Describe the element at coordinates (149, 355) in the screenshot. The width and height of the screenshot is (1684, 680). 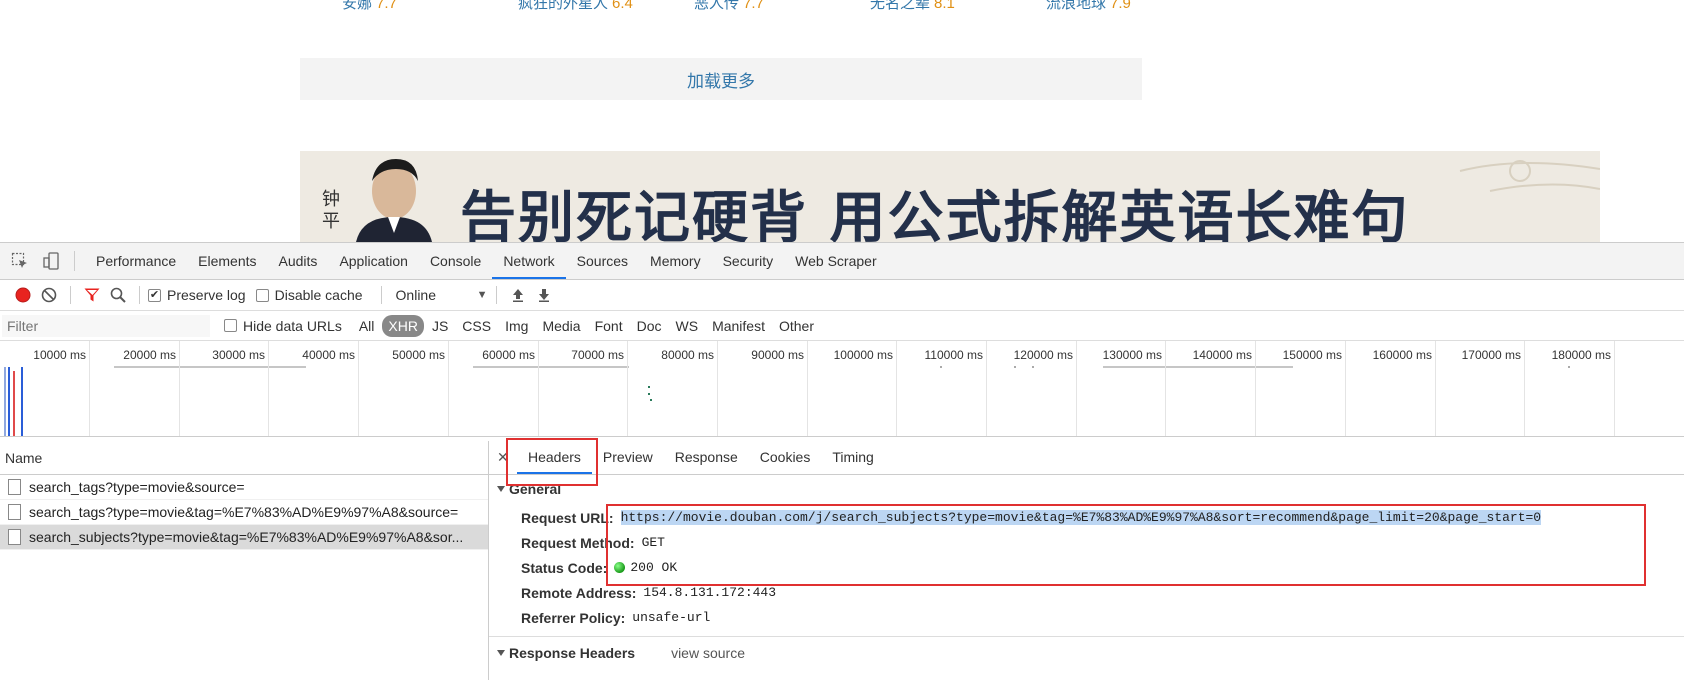
I see `timeline-tick-label: 20000 ms` at that location.